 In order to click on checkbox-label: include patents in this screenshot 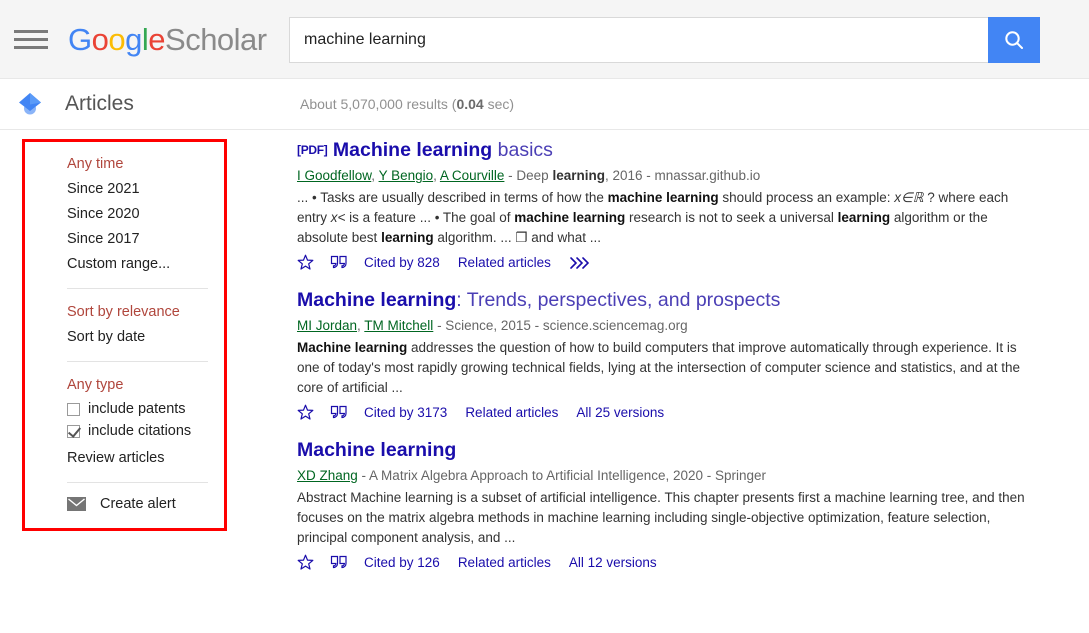, I will do `click(137, 409)`.